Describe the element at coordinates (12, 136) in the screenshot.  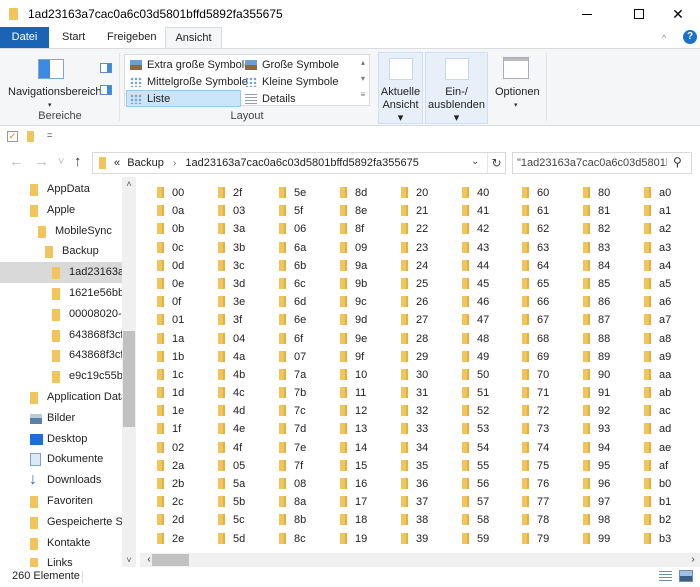
I see `properties-icon: ✓` at that location.